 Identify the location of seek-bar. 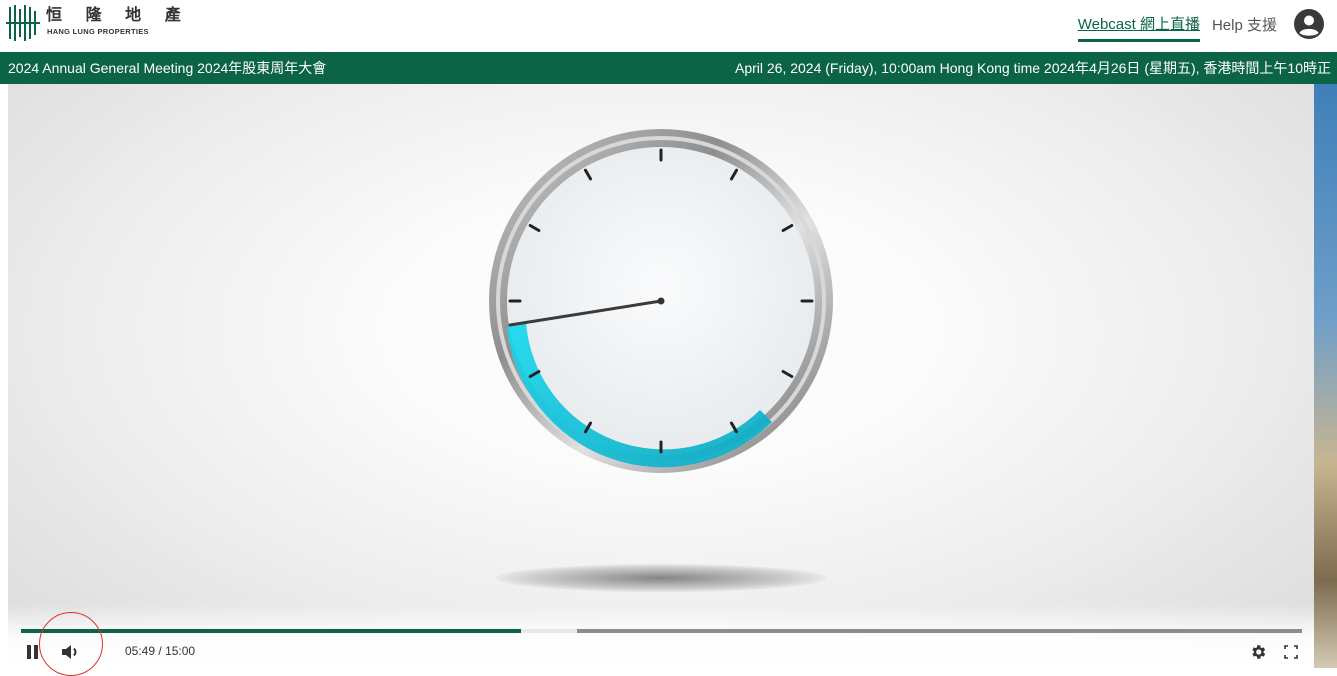
(661, 631).